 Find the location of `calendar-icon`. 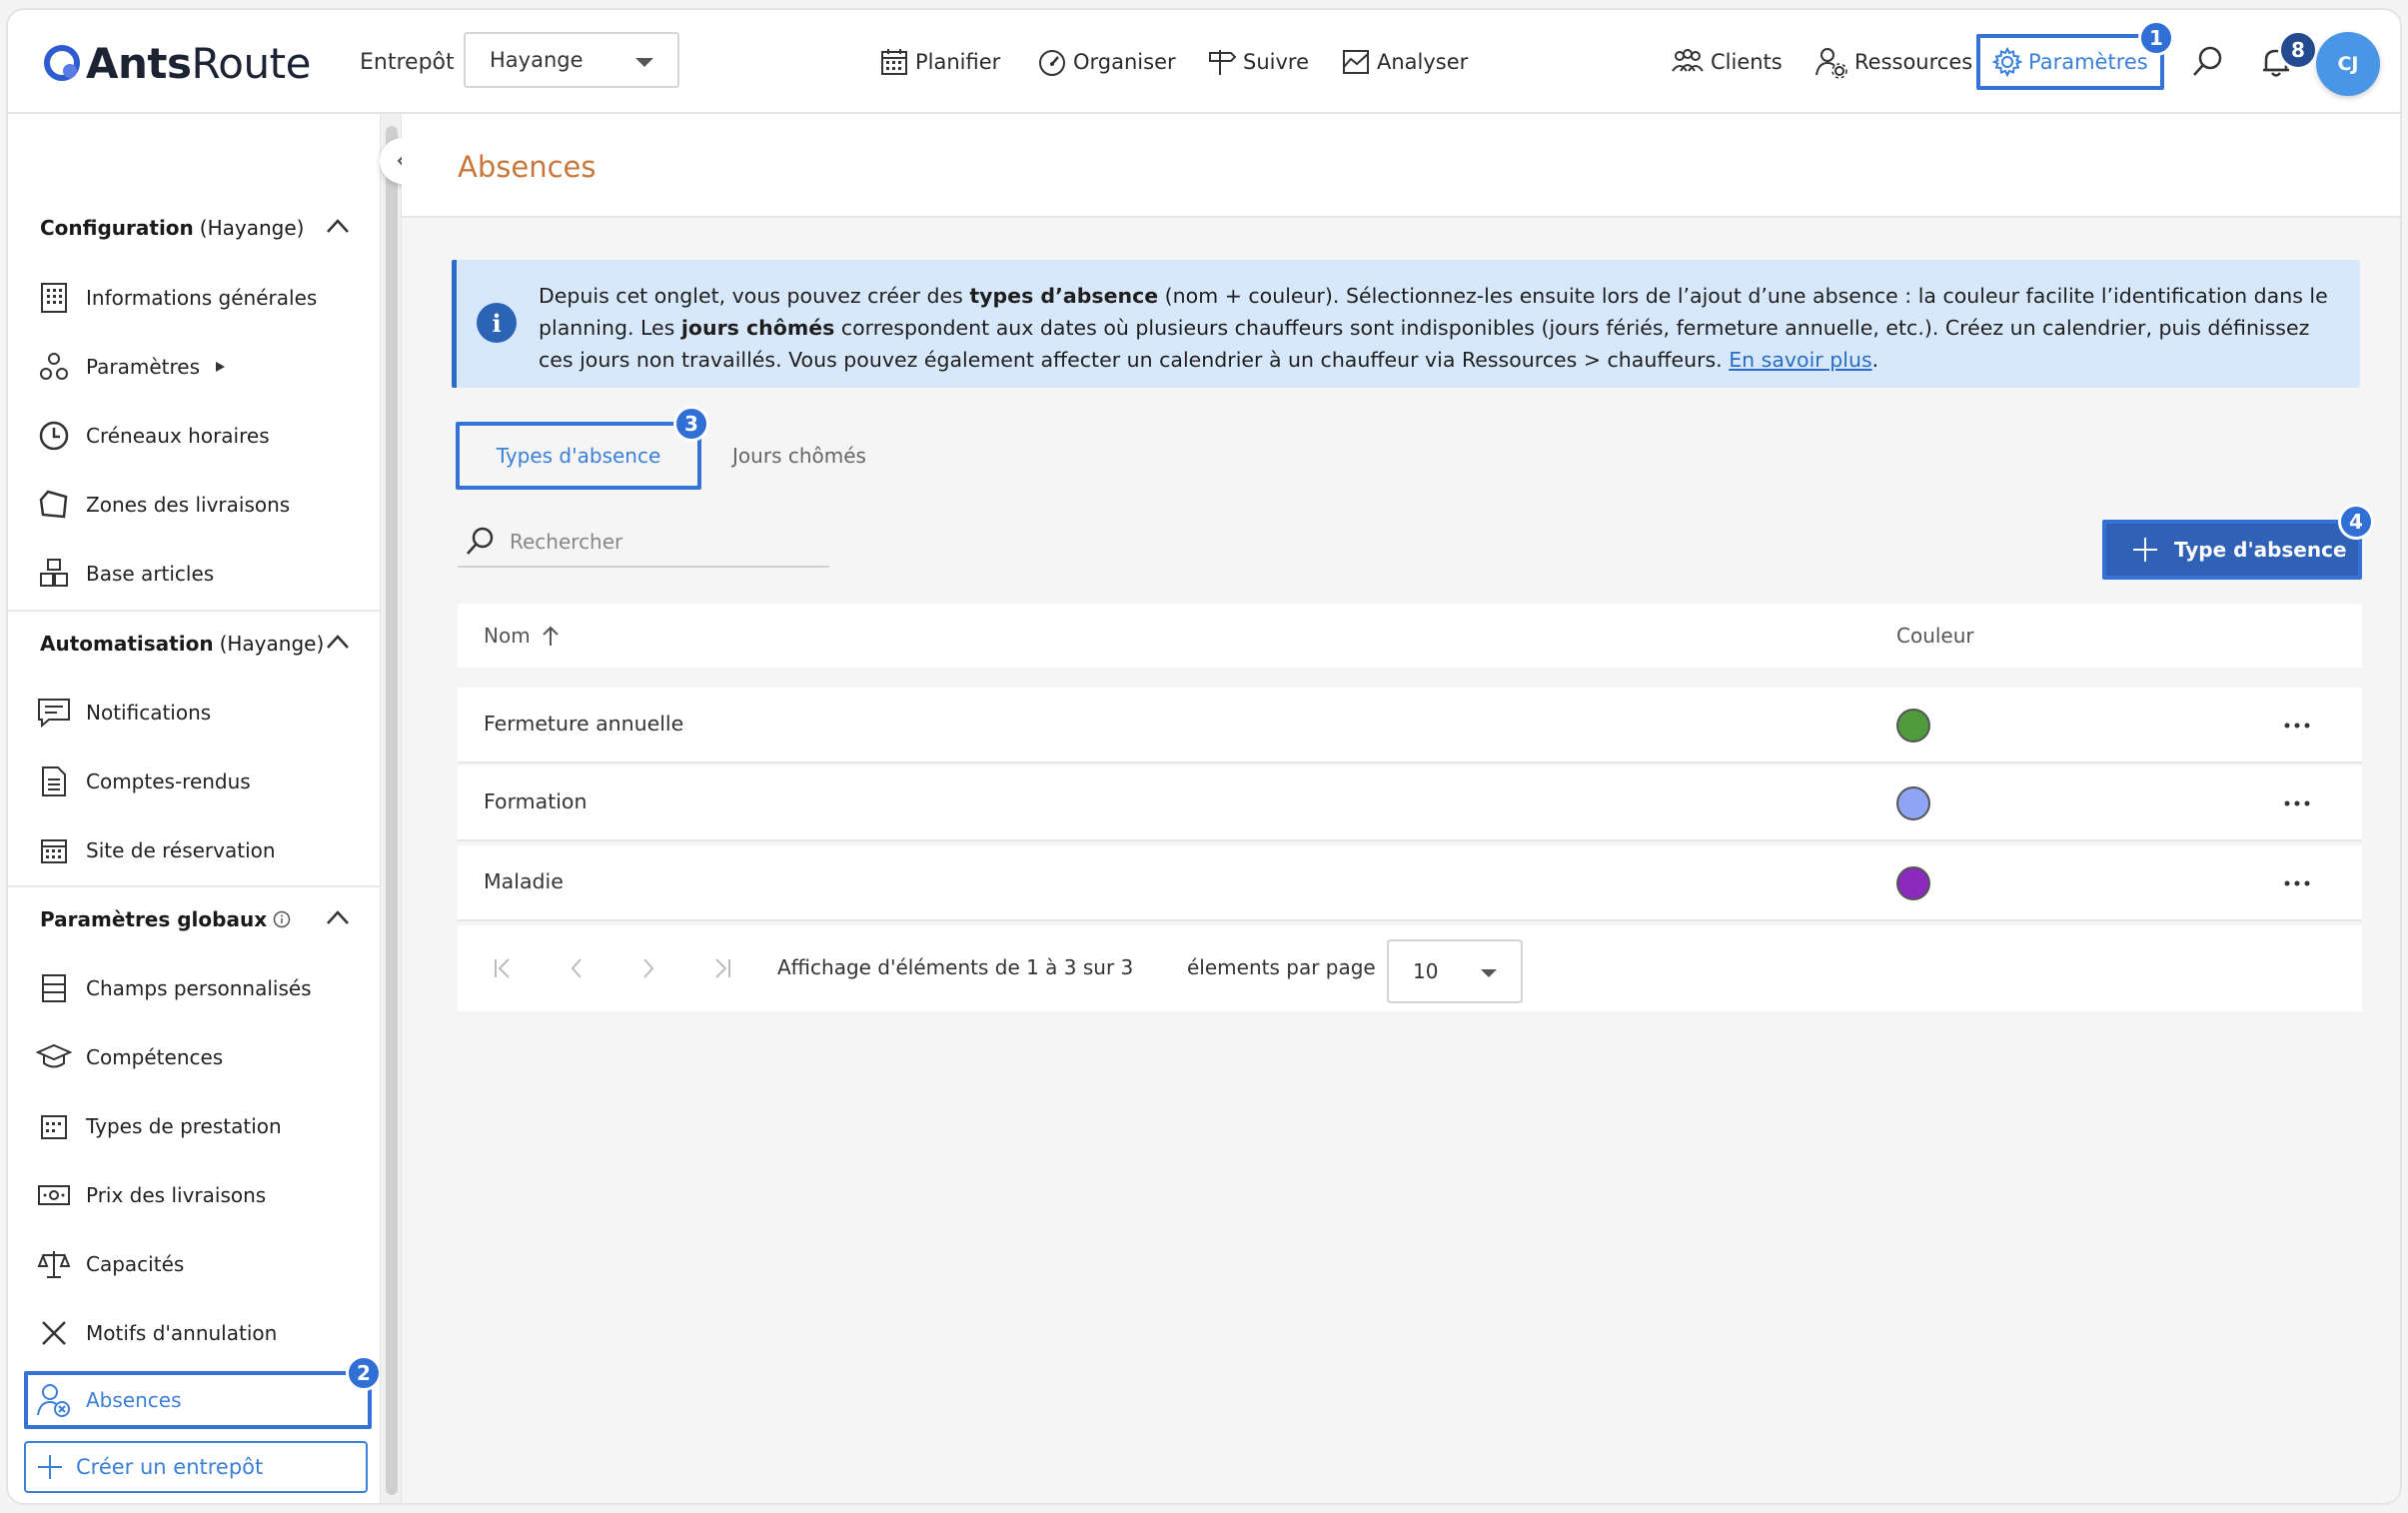

calendar-icon is located at coordinates (54, 851).